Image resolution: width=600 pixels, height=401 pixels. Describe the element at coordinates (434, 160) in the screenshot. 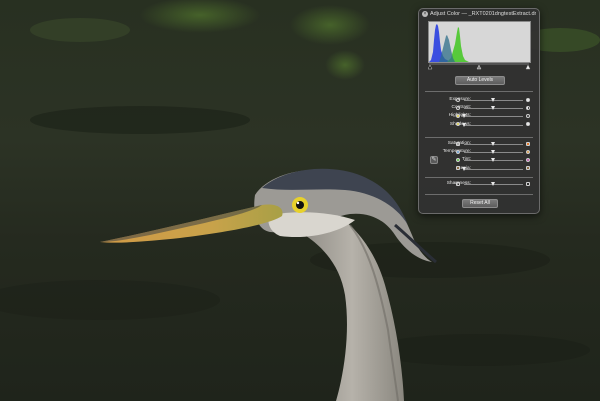

I see `eyedropper-icon: ✎` at that location.